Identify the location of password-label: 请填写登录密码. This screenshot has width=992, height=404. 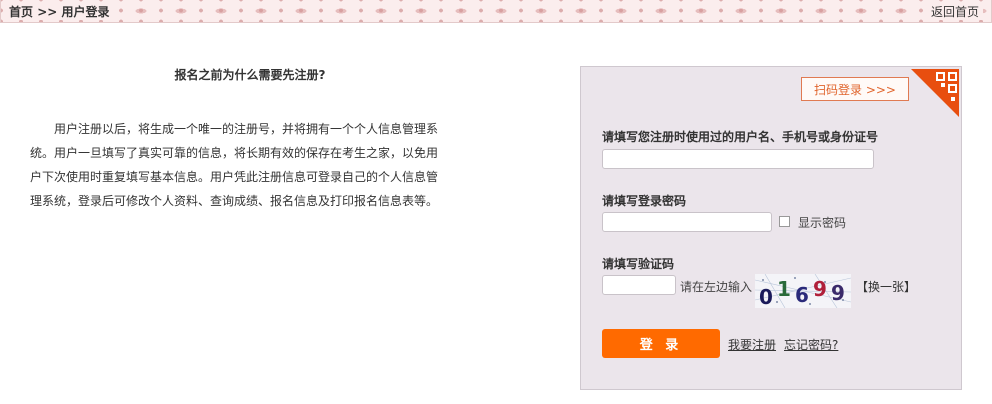
(644, 201).